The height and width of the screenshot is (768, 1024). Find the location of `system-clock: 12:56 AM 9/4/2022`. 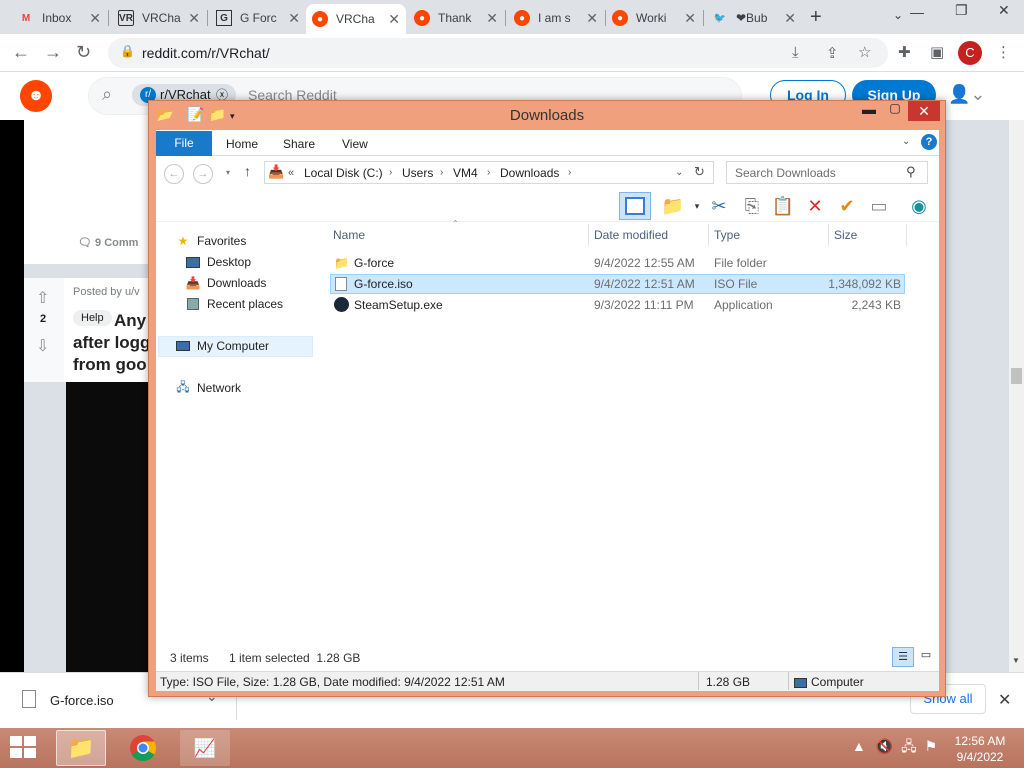

system-clock: 12:56 AM 9/4/2022 is located at coordinates (980, 749).